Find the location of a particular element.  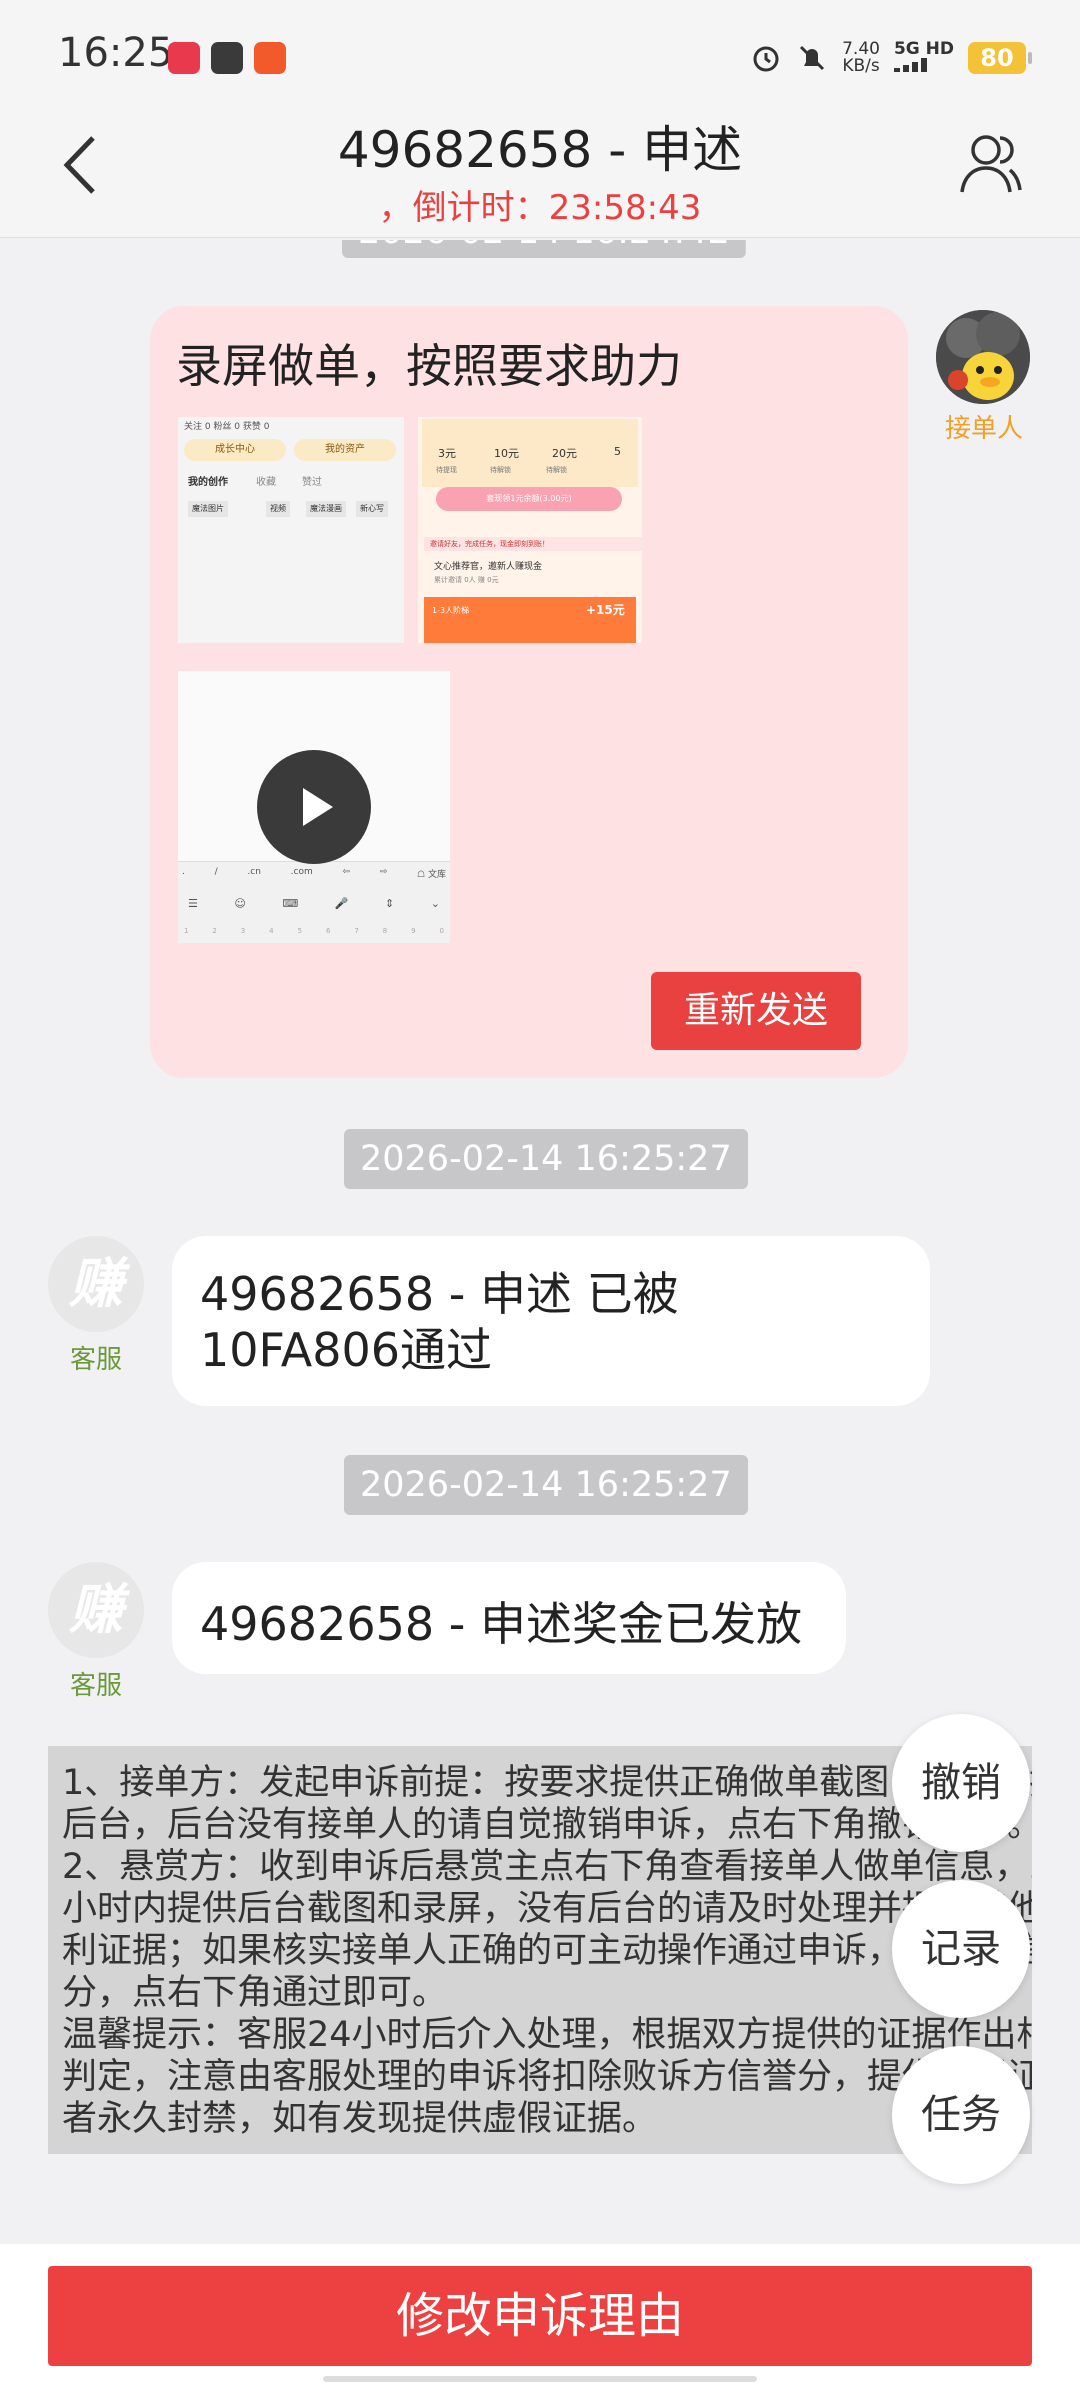

modify-appeal-reason-button: 修改申诉理由 is located at coordinates (540, 2316).